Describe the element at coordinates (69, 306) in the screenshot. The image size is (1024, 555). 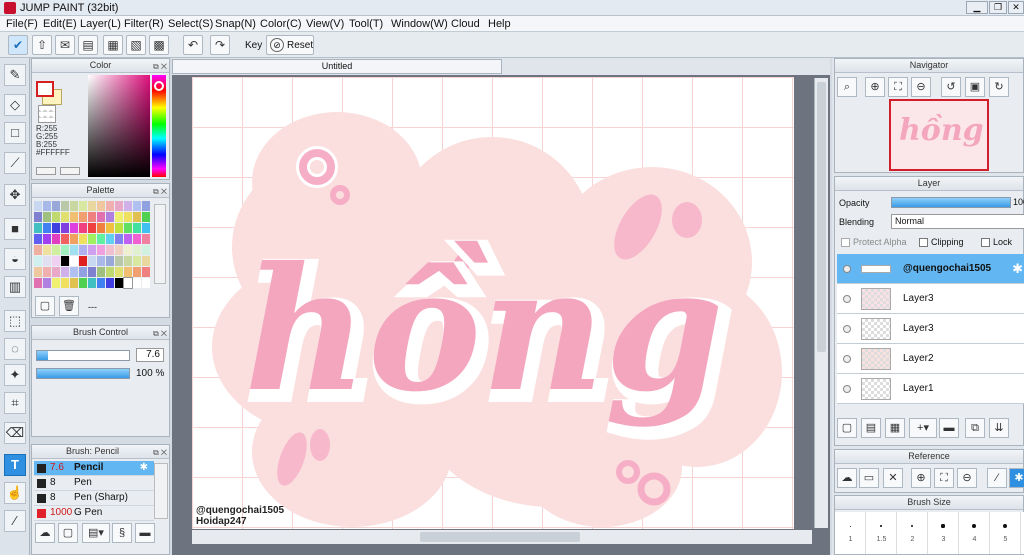
I see `delete-palette-icon: 🗑` at that location.